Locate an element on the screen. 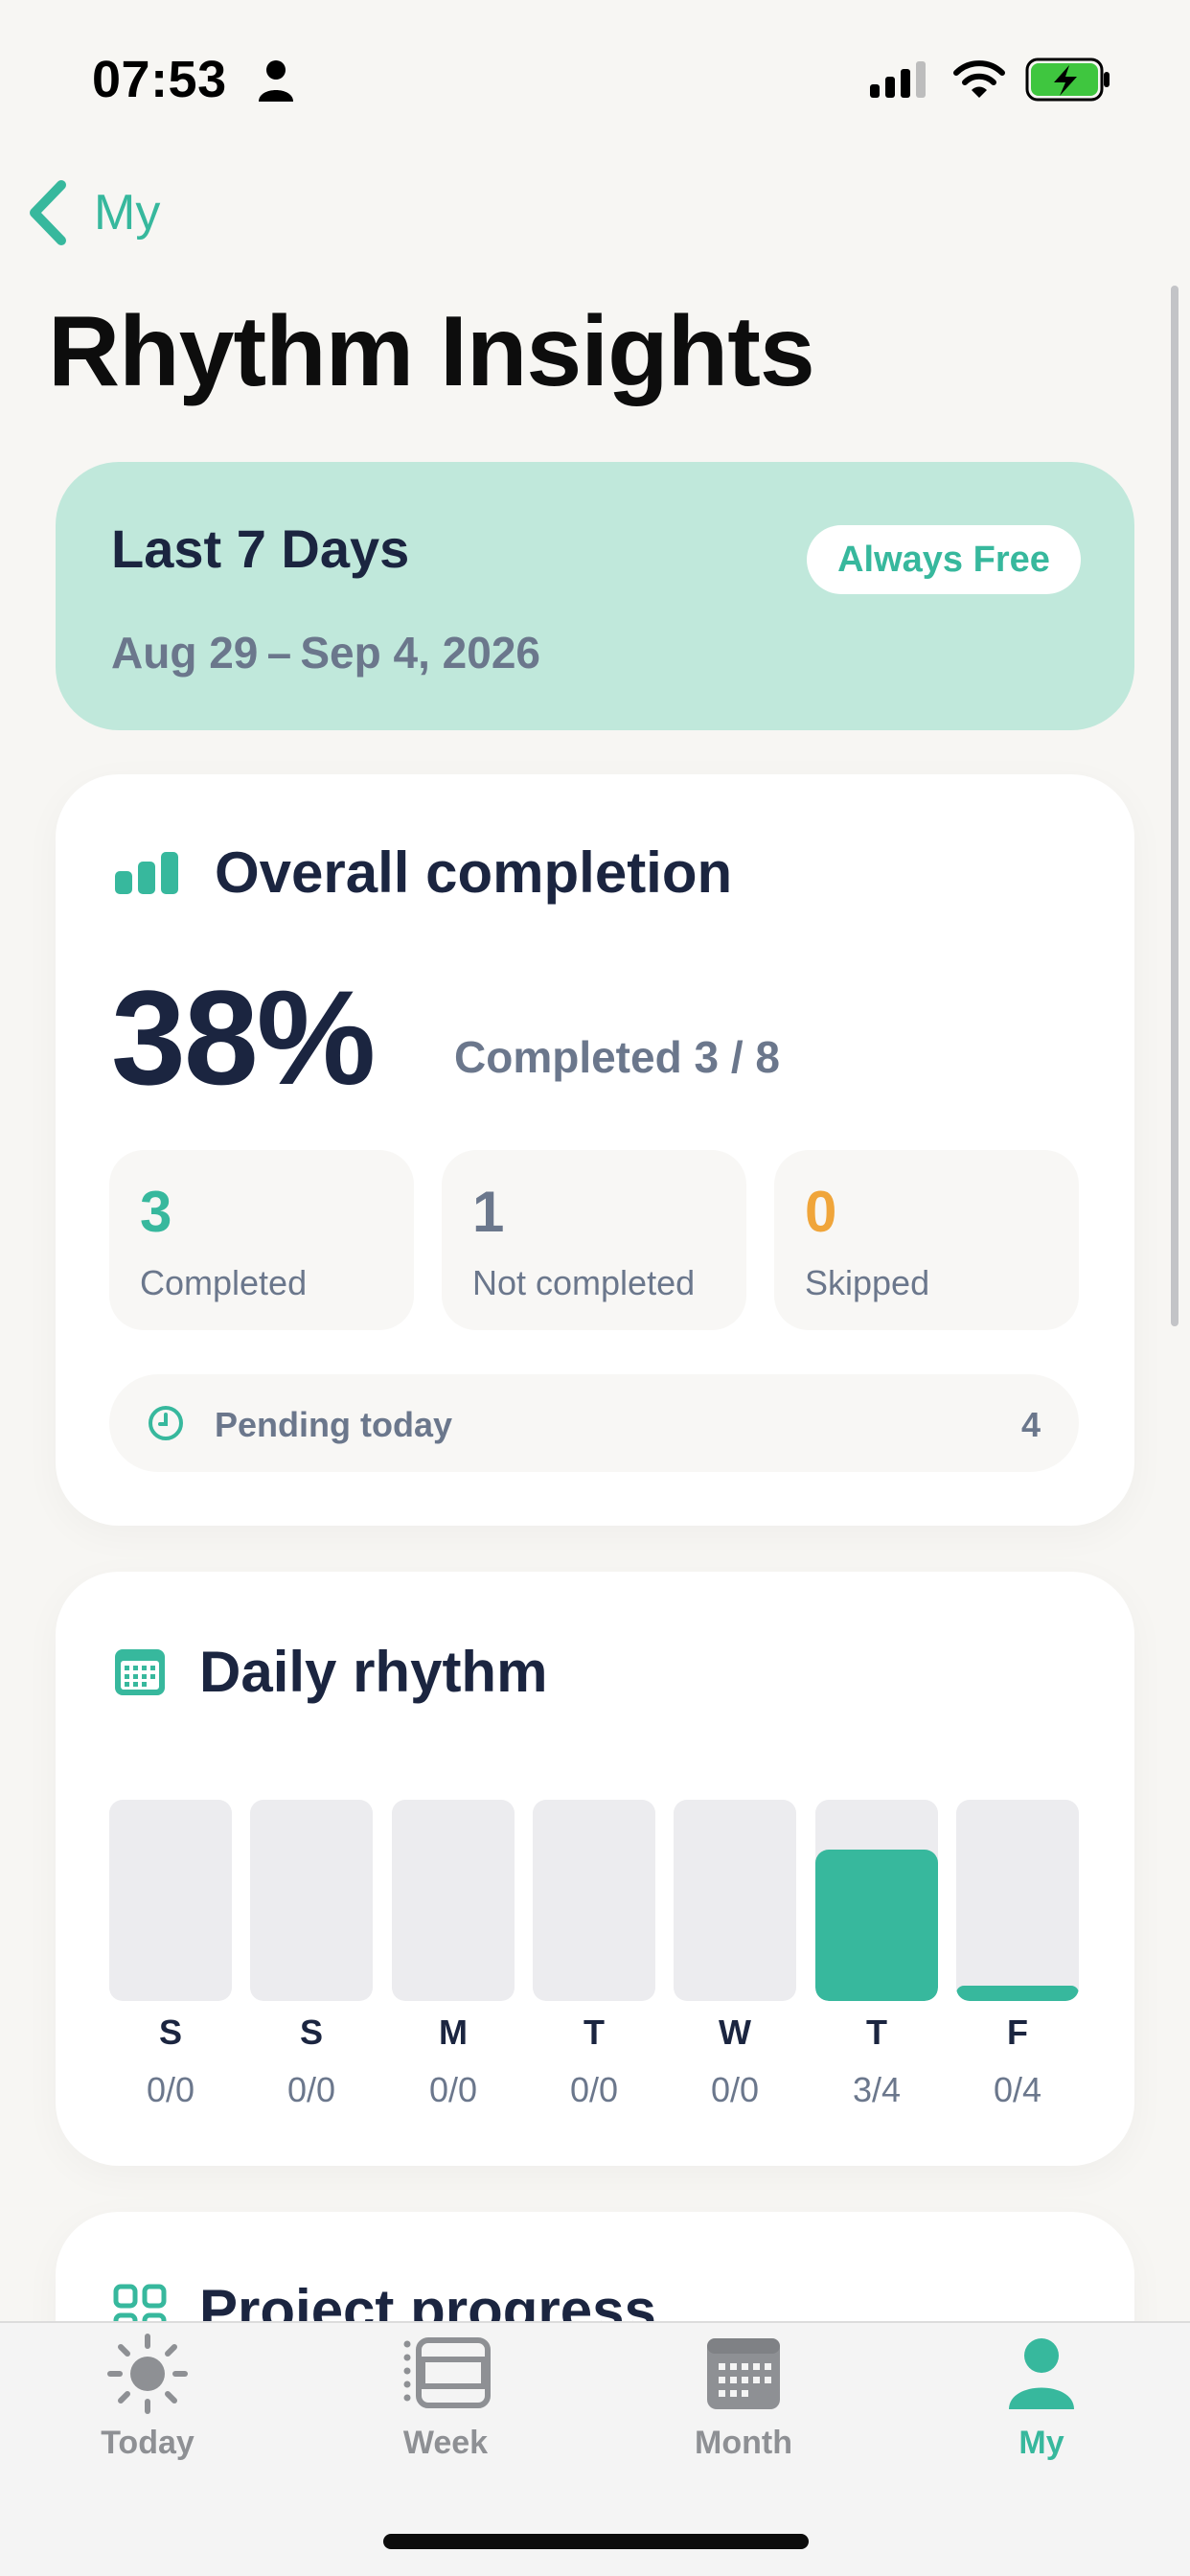  stat-completed-value: 3 is located at coordinates (156, 1212).